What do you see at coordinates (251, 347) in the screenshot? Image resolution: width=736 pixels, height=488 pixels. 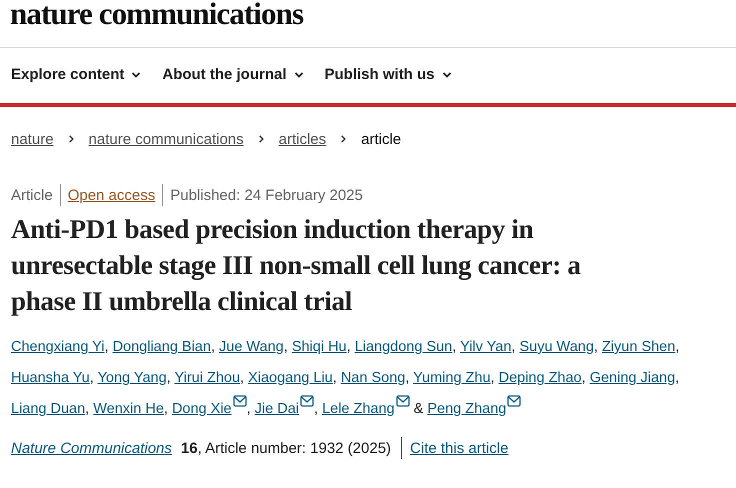 I see `author-link: Jue Wang` at bounding box center [251, 347].